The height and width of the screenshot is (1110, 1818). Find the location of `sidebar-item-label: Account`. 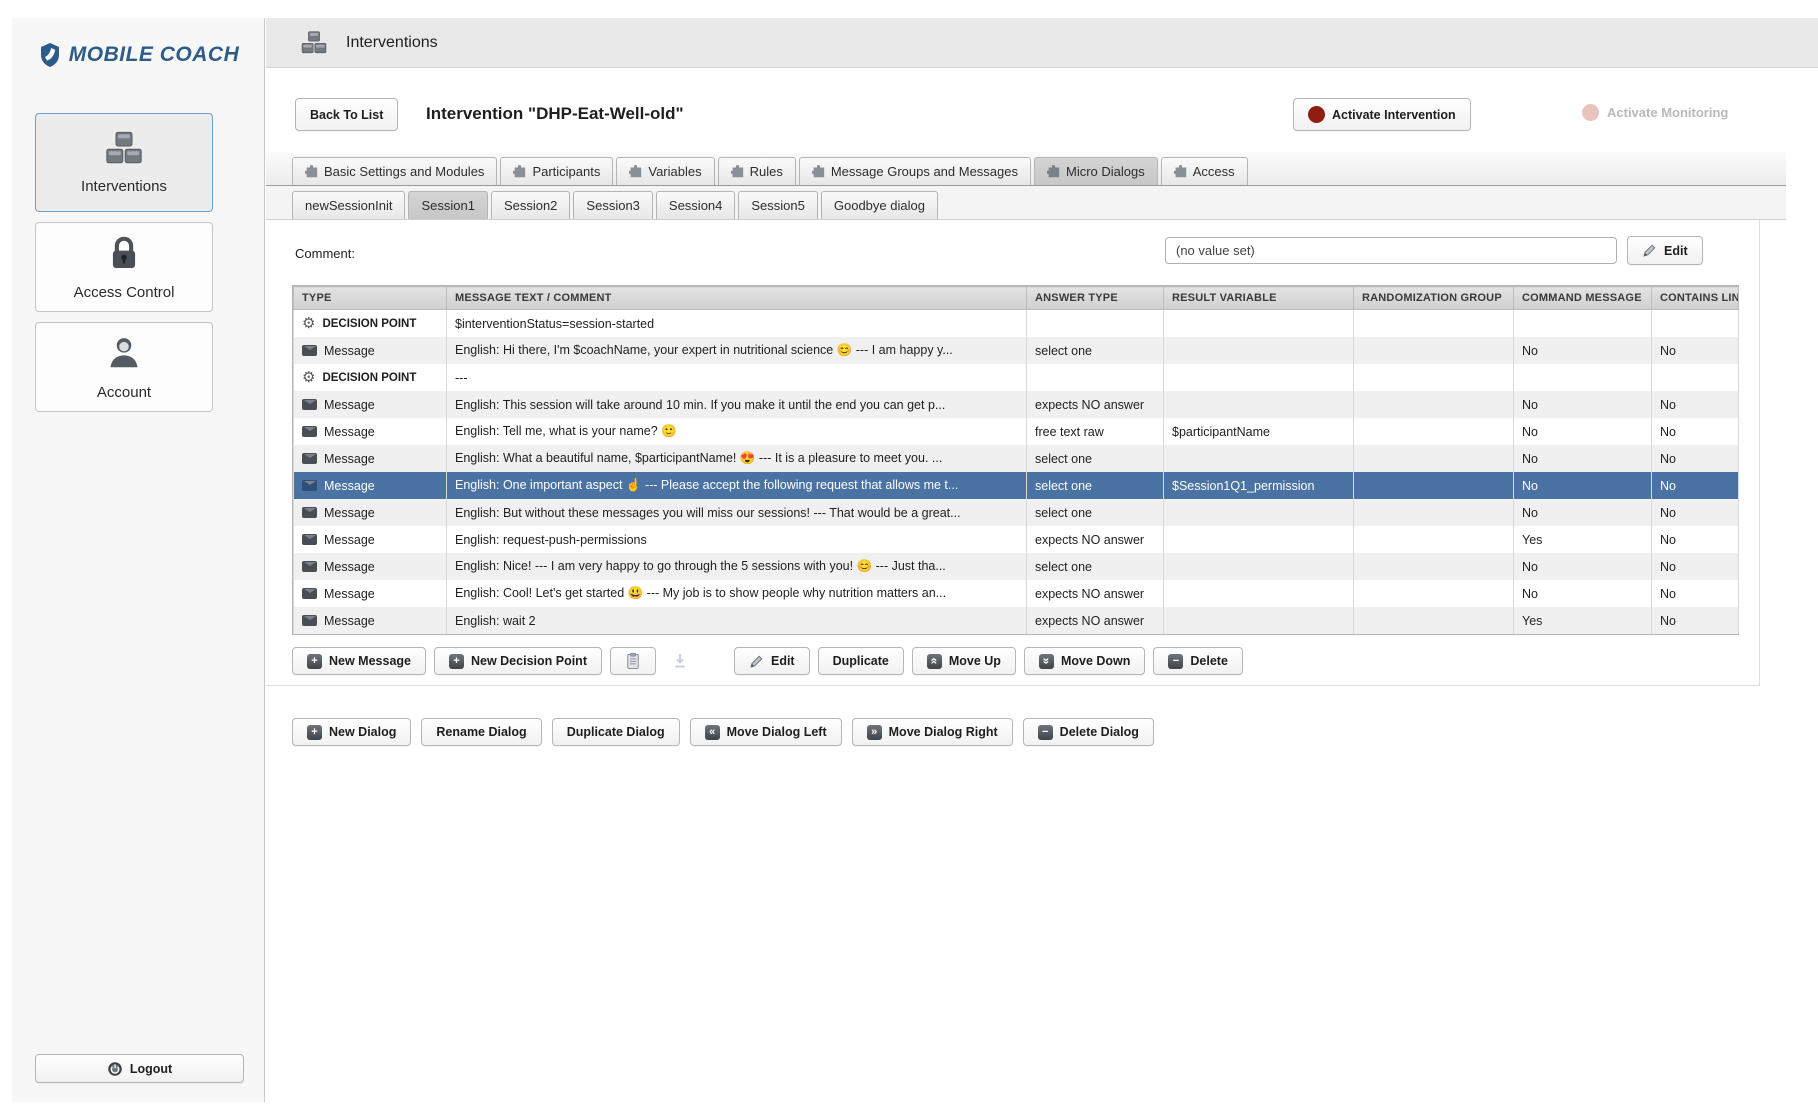

sidebar-item-label: Account is located at coordinates (124, 392).